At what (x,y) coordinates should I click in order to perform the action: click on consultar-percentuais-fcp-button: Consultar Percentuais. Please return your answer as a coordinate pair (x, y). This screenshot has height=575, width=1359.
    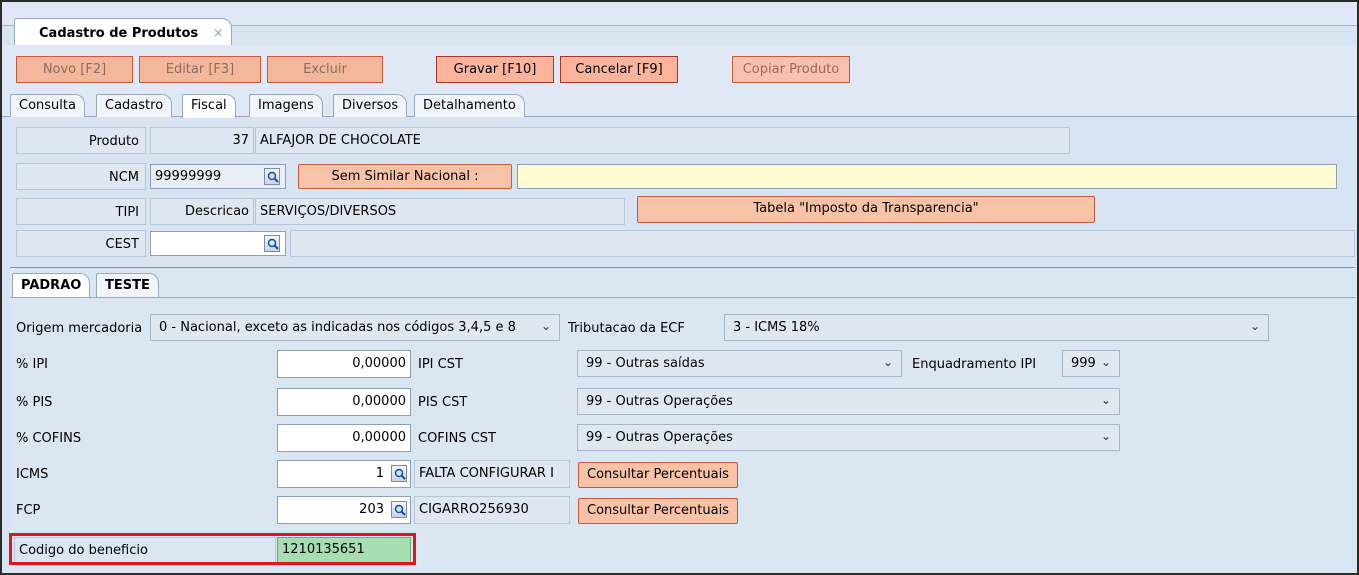
    Looking at the image, I should click on (658, 511).